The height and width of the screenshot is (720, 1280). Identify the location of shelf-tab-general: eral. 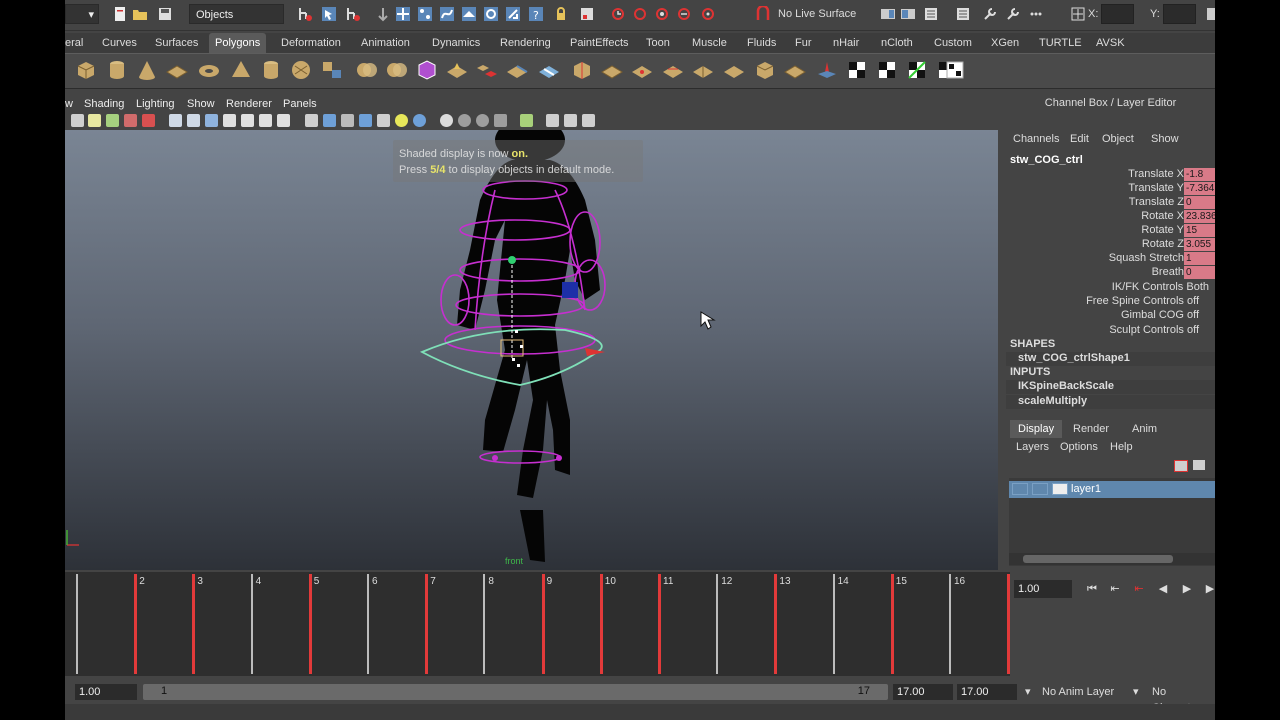
(77, 43).